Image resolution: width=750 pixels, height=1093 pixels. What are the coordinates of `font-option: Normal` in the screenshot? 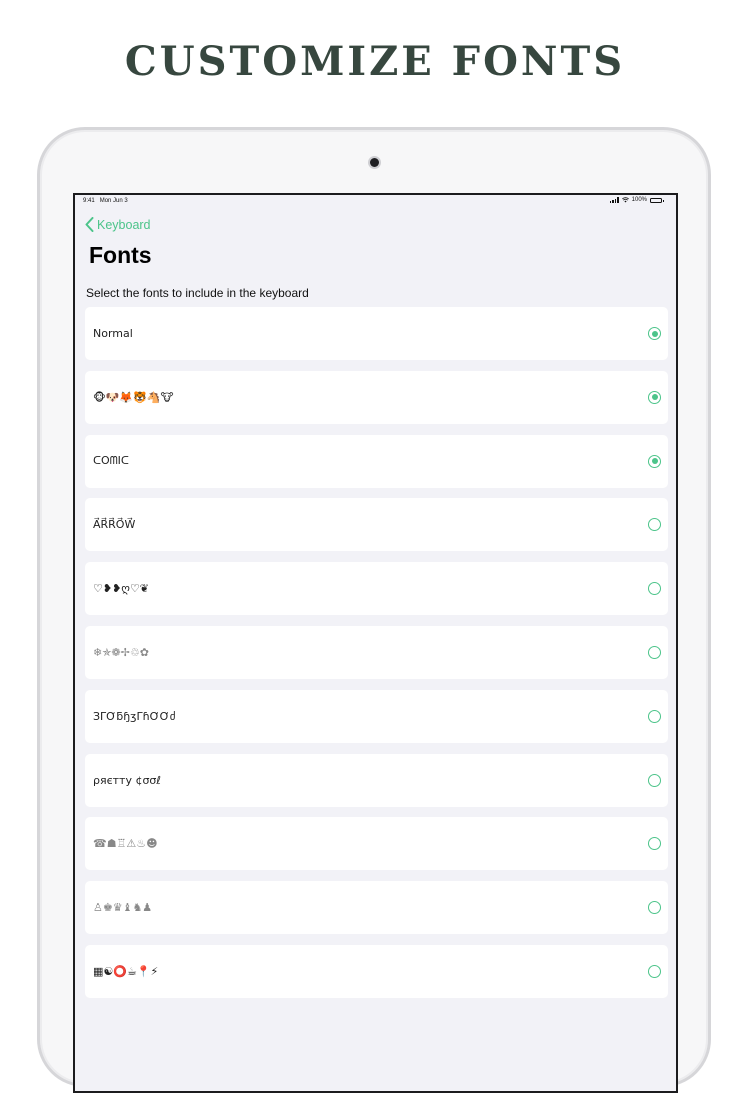 It's located at (376, 333).